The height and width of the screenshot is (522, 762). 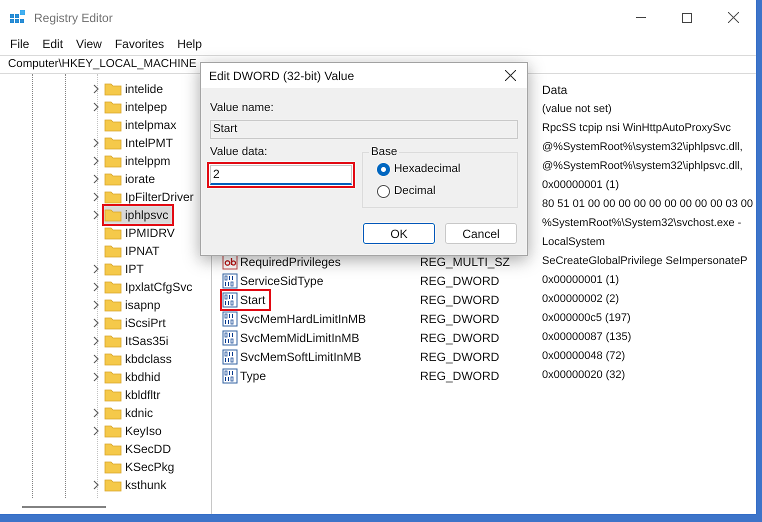 What do you see at coordinates (189, 43) in the screenshot?
I see `menu-item: Help` at bounding box center [189, 43].